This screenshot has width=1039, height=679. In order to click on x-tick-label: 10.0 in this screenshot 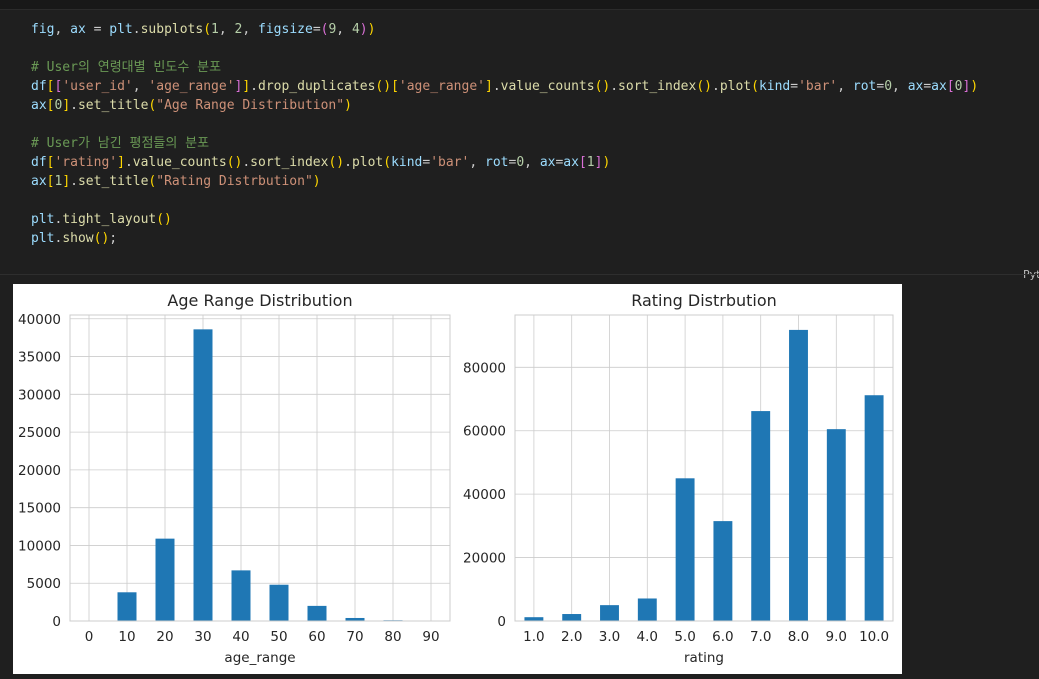, I will do `click(874, 637)`.